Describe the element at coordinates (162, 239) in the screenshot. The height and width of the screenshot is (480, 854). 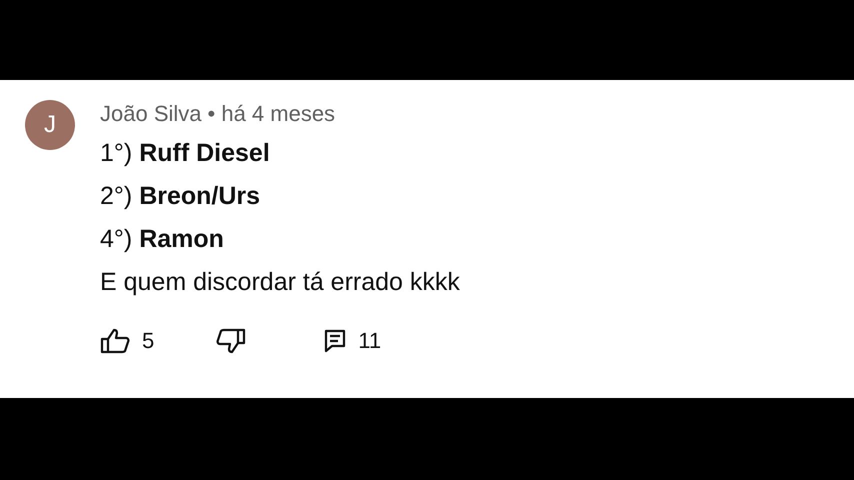
I see `comment-line: 4°) Ramon` at that location.